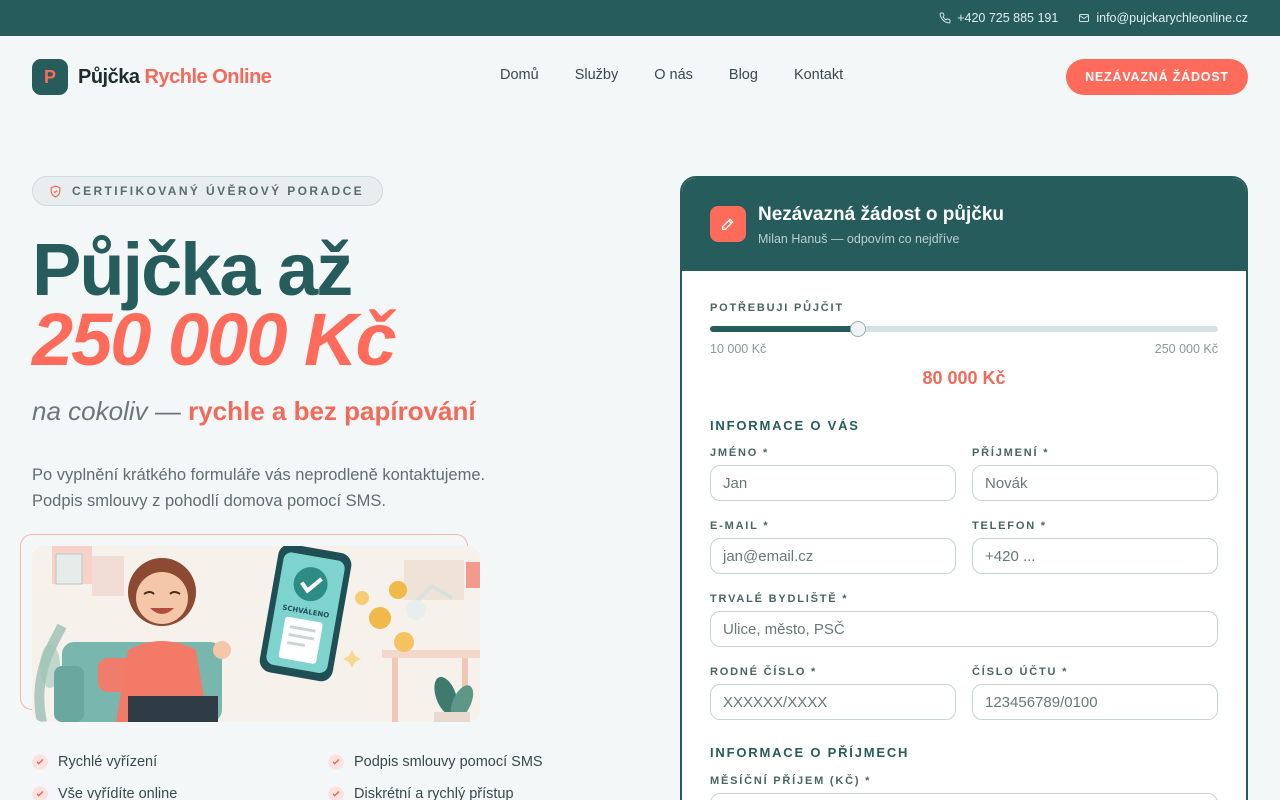 The height and width of the screenshot is (800, 1280). I want to click on badge-text: CERTIFIKOVANÝ ÚVĚROVÝ PORADCE, so click(218, 191).